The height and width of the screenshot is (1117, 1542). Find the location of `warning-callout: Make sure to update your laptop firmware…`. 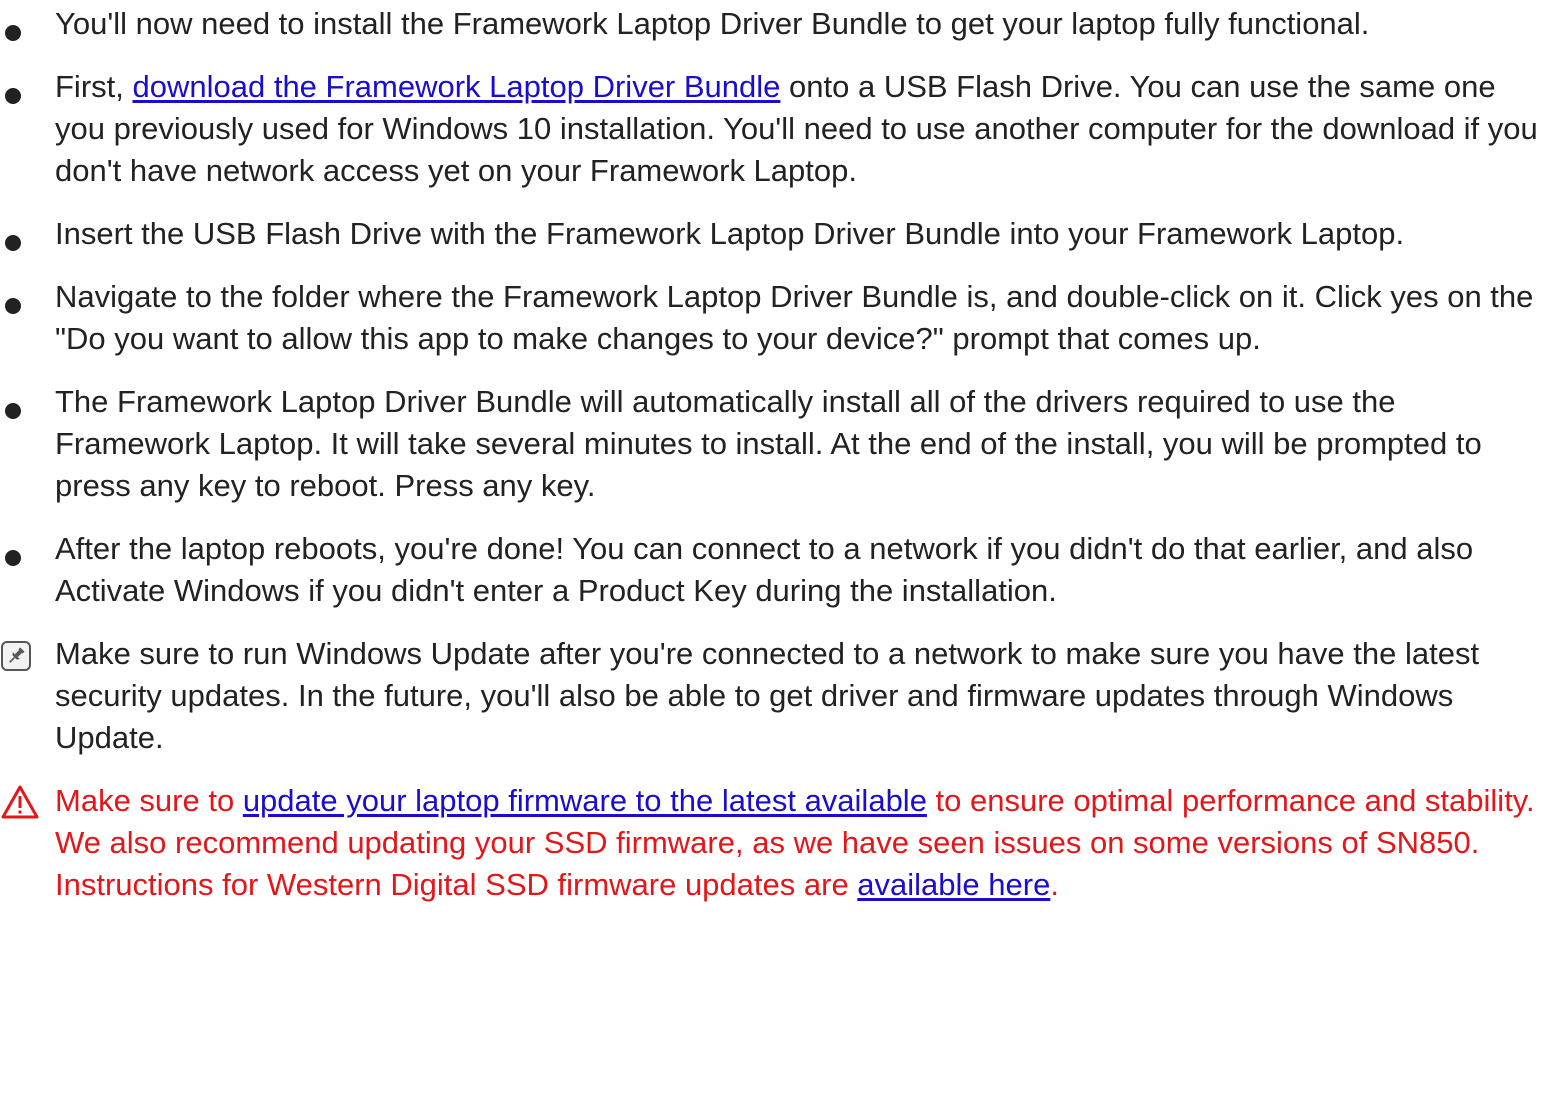

warning-callout: Make sure to update your laptop firmware… is located at coordinates (771, 843).